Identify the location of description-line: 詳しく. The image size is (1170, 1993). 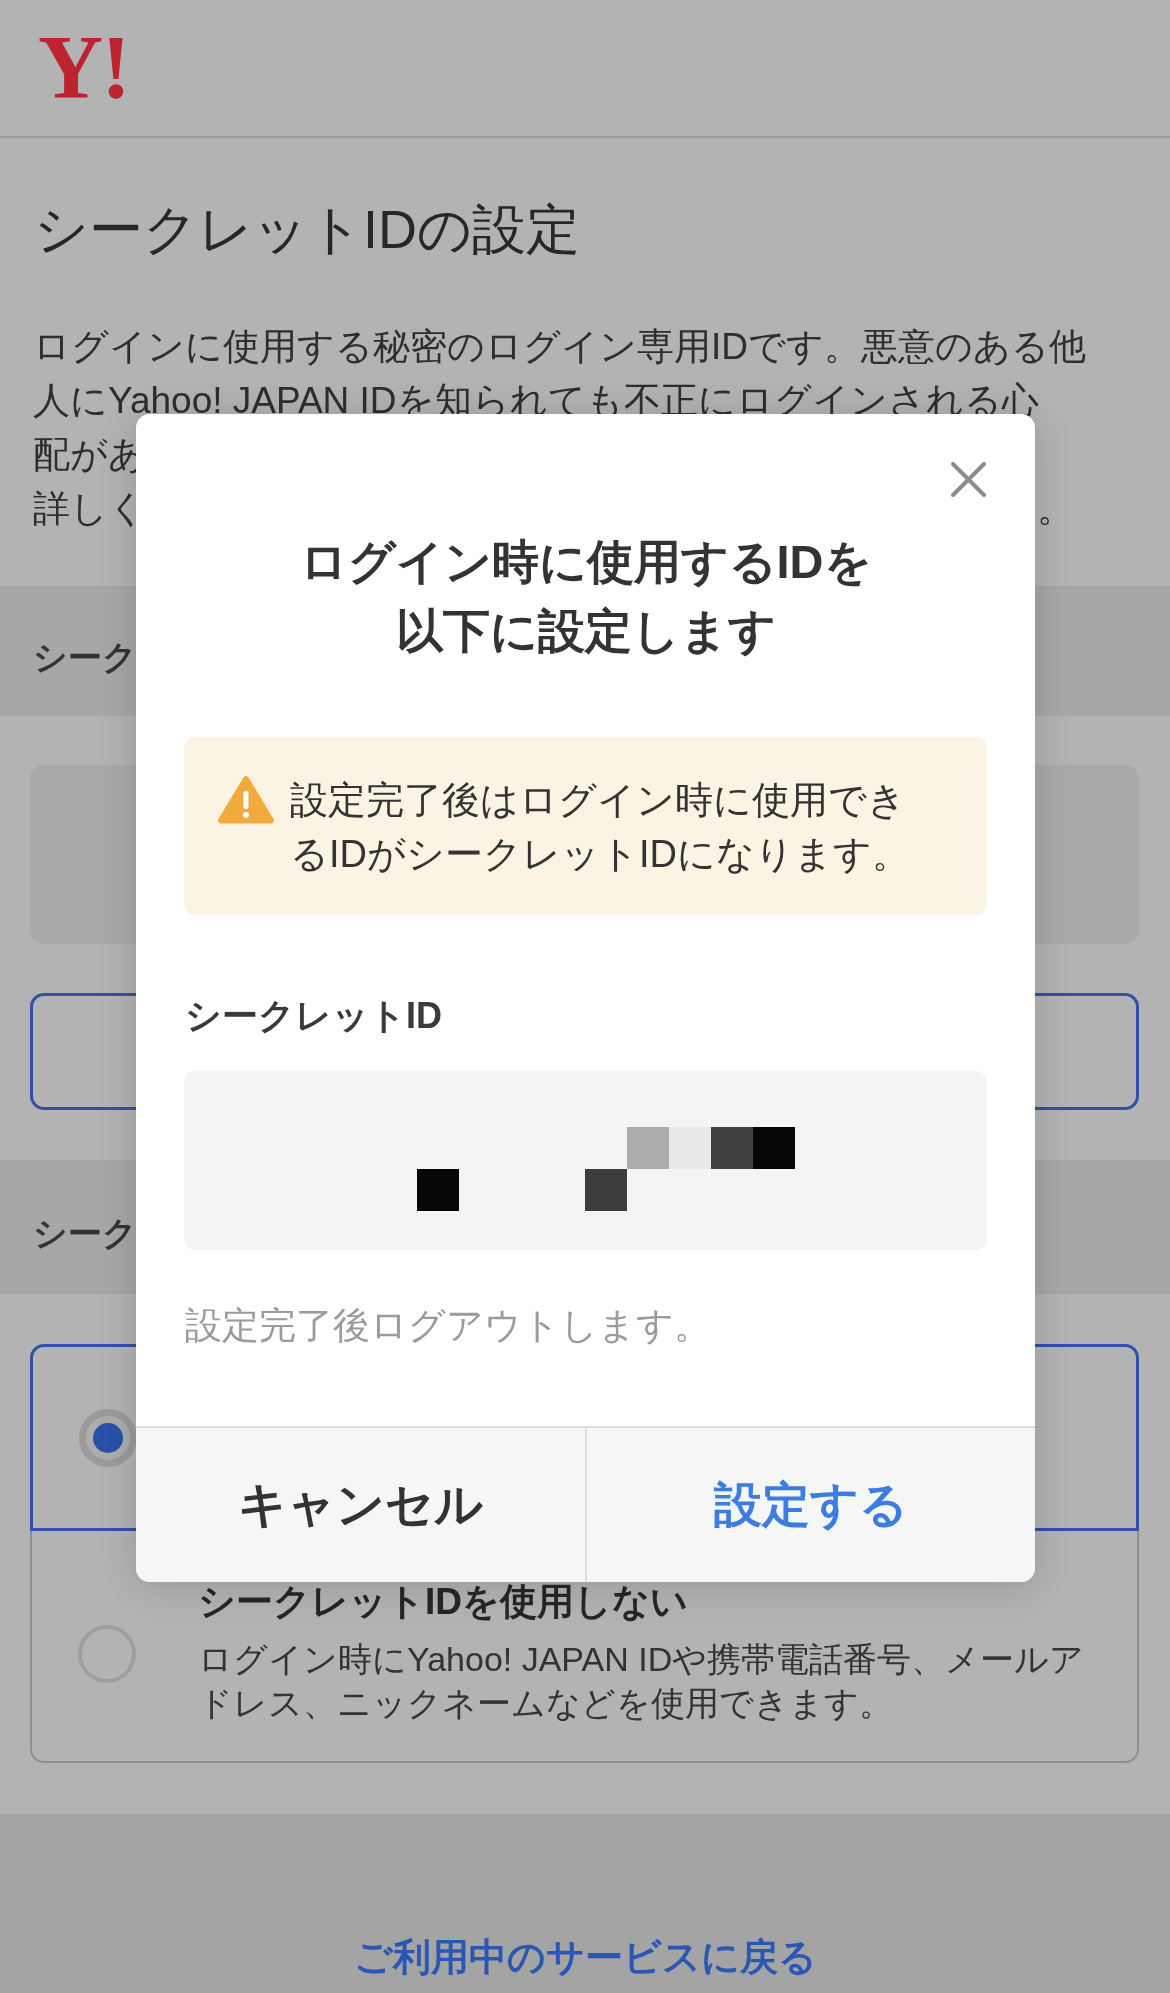
(89, 509).